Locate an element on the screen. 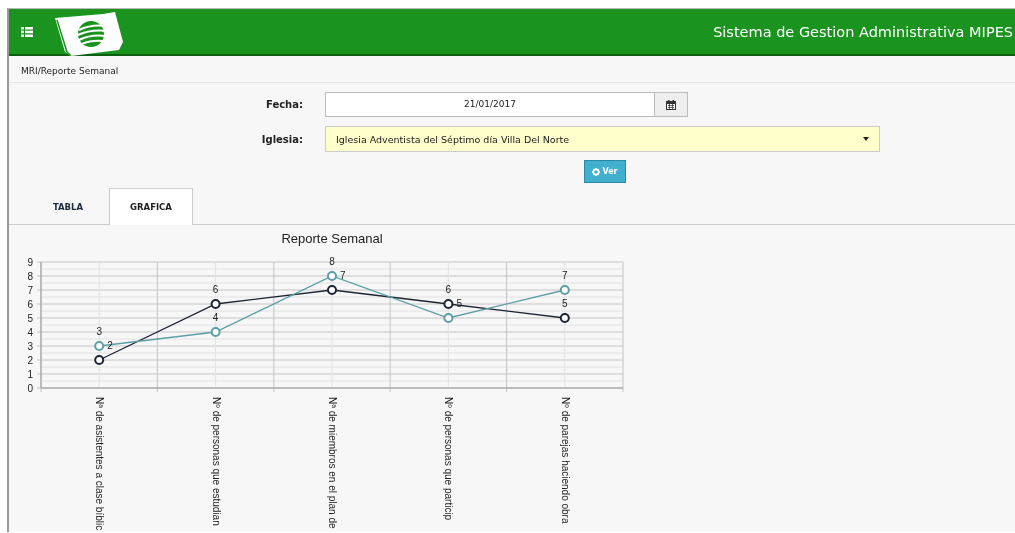 This screenshot has width=1015, height=533. menu-icon is located at coordinates (27, 31).